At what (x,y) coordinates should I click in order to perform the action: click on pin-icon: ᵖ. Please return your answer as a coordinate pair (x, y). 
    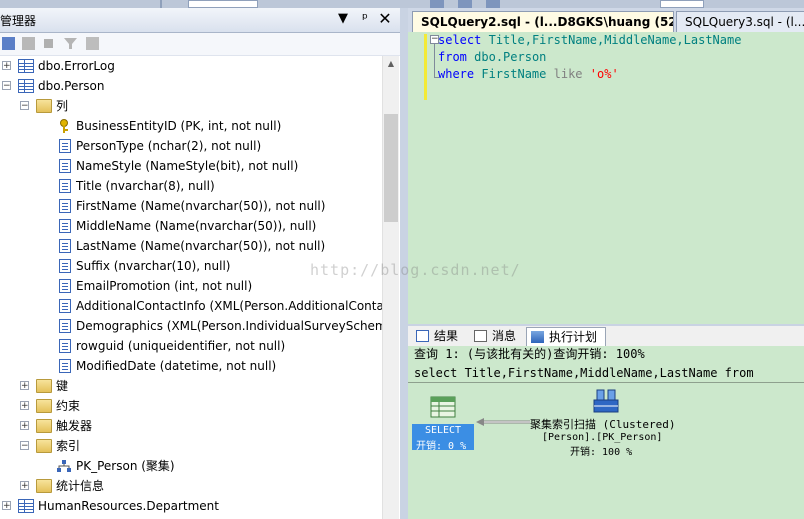
    Looking at the image, I should click on (365, 19).